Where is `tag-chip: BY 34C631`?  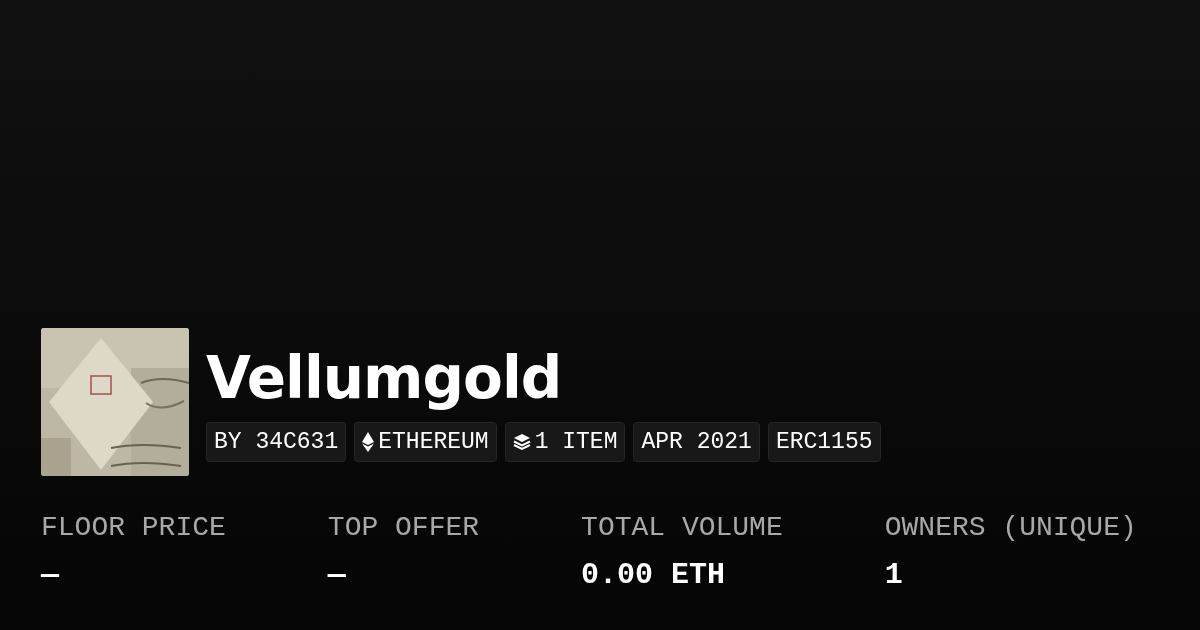 tag-chip: BY 34C631 is located at coordinates (276, 442).